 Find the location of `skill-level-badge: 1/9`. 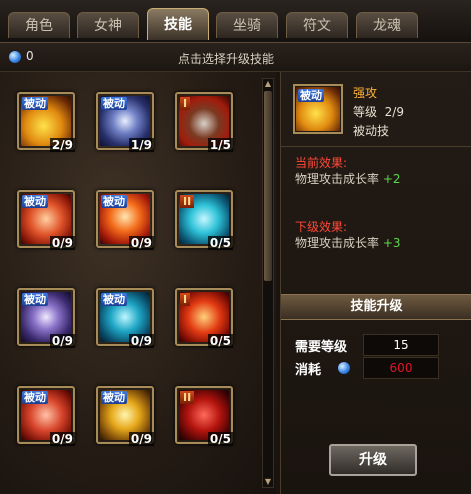

skill-level-badge: 1/9 is located at coordinates (141, 145).